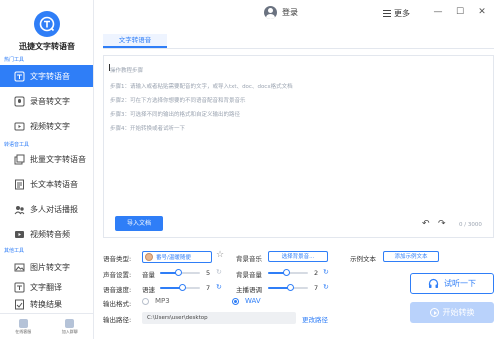  Describe the element at coordinates (139, 223) in the screenshot. I see `import-document-button: 导入文档` at that location.